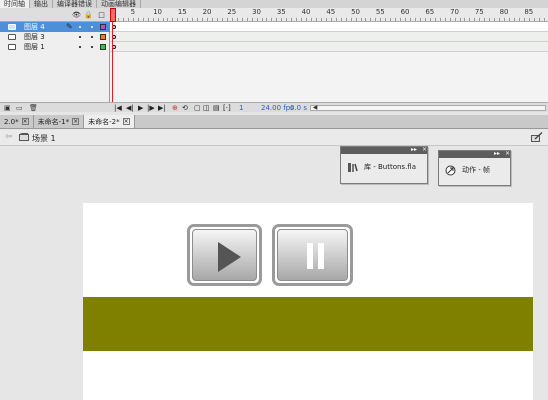 The width and height of the screenshot is (548, 400). Describe the element at coordinates (229, 257) in the screenshot. I see `play-icon` at that location.